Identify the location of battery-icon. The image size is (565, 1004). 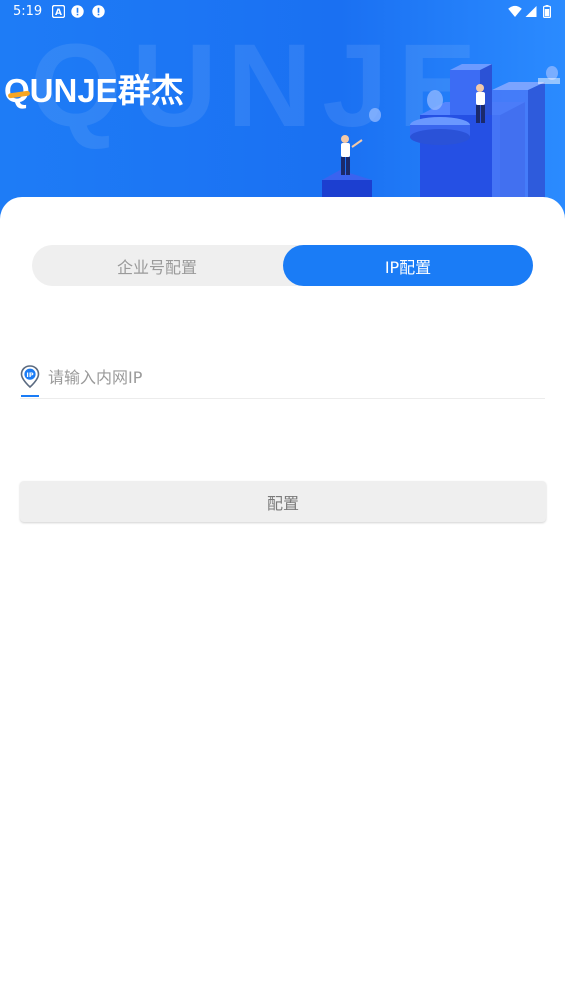
(547, 11).